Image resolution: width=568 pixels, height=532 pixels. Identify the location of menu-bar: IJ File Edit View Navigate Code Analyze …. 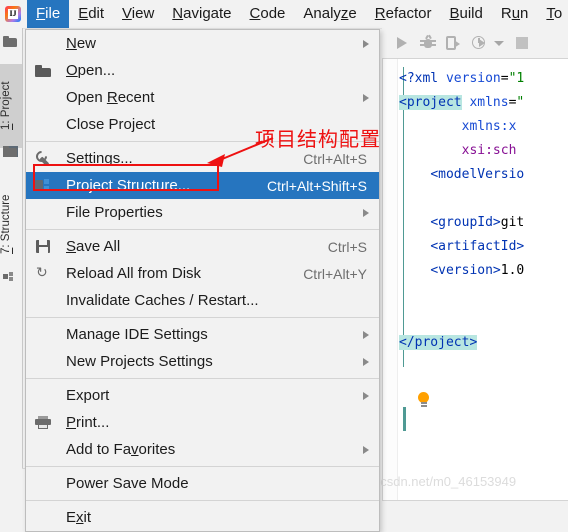
(284, 14).